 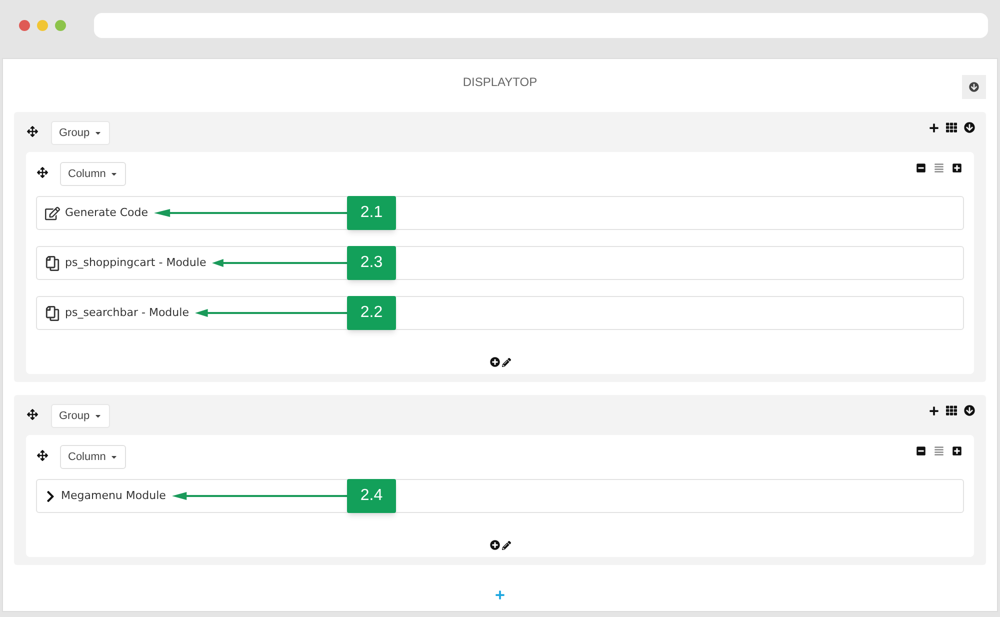 What do you see at coordinates (113, 496) in the screenshot?
I see `module-label: Megamenu Module` at bounding box center [113, 496].